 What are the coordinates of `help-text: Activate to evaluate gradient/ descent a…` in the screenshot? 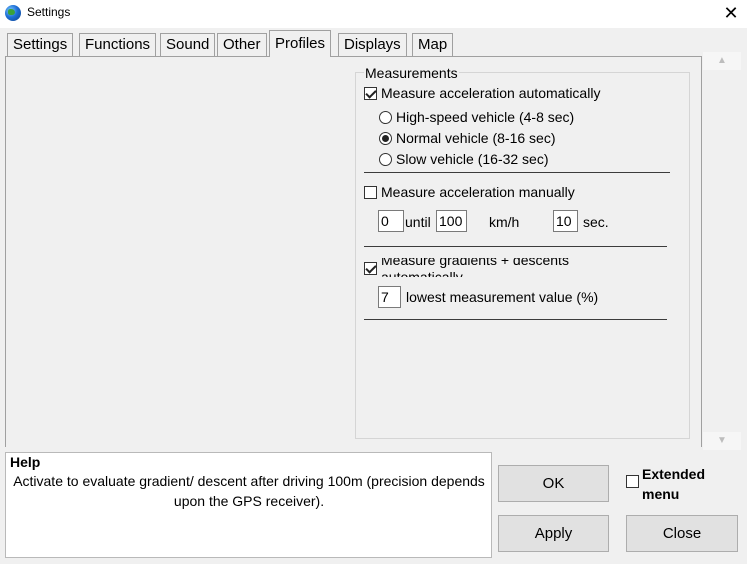 It's located at (249, 491).